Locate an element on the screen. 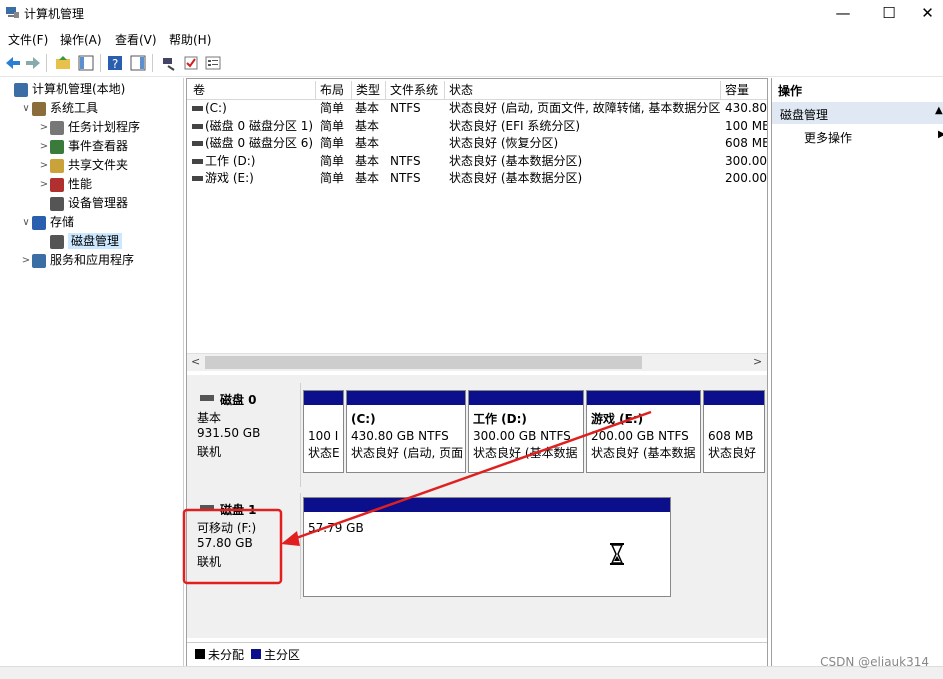 This screenshot has height=679, width=943. toolbar: ? is located at coordinates (471, 63).